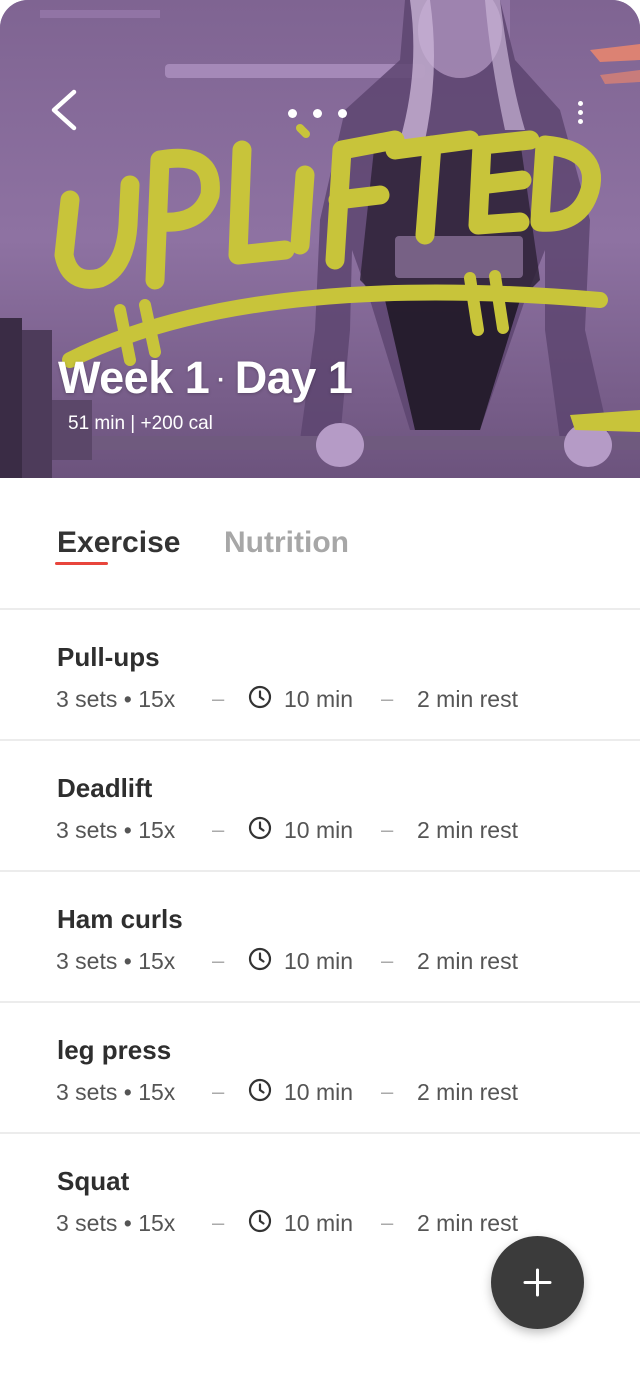  What do you see at coordinates (580, 103) in the screenshot?
I see `more-vertical-icon` at bounding box center [580, 103].